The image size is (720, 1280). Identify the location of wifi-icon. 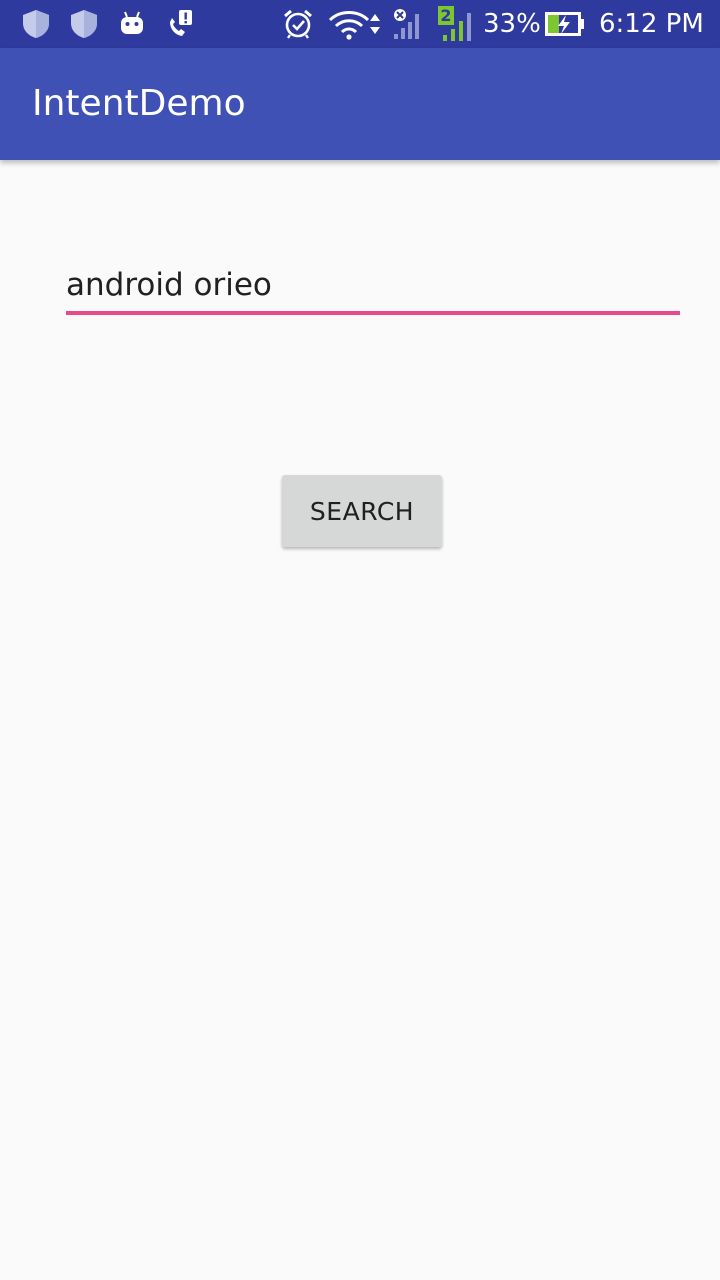
(354, 25).